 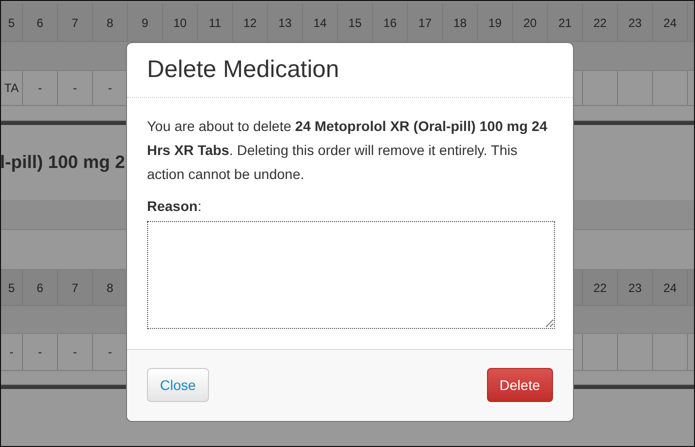 What do you see at coordinates (355, 22) in the screenshot?
I see `grid-cell: 15` at bounding box center [355, 22].